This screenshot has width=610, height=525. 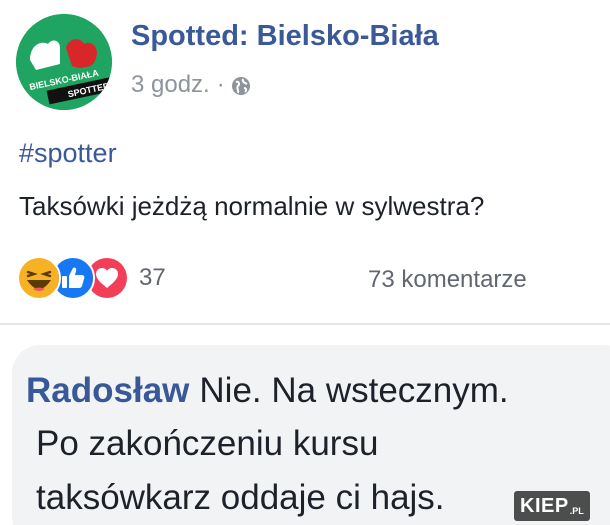 I want to click on divider, so click(x=305, y=324).